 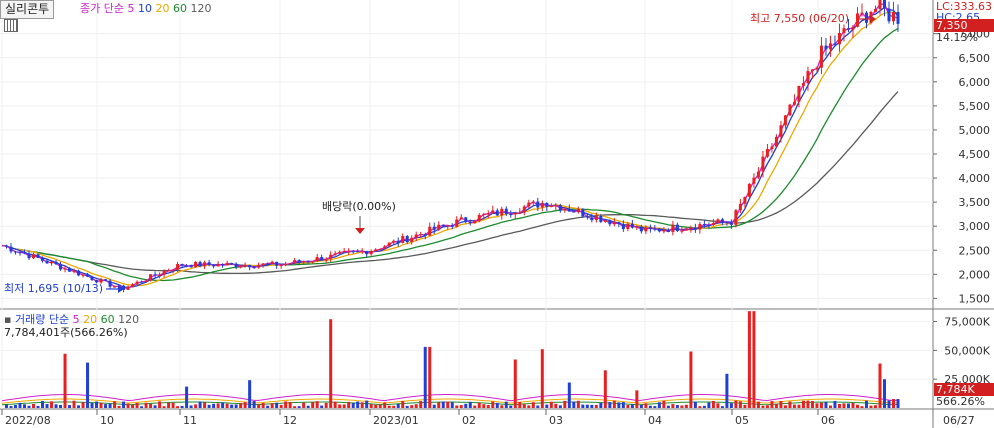 I want to click on ma10-legend: 10, so click(x=144, y=8).